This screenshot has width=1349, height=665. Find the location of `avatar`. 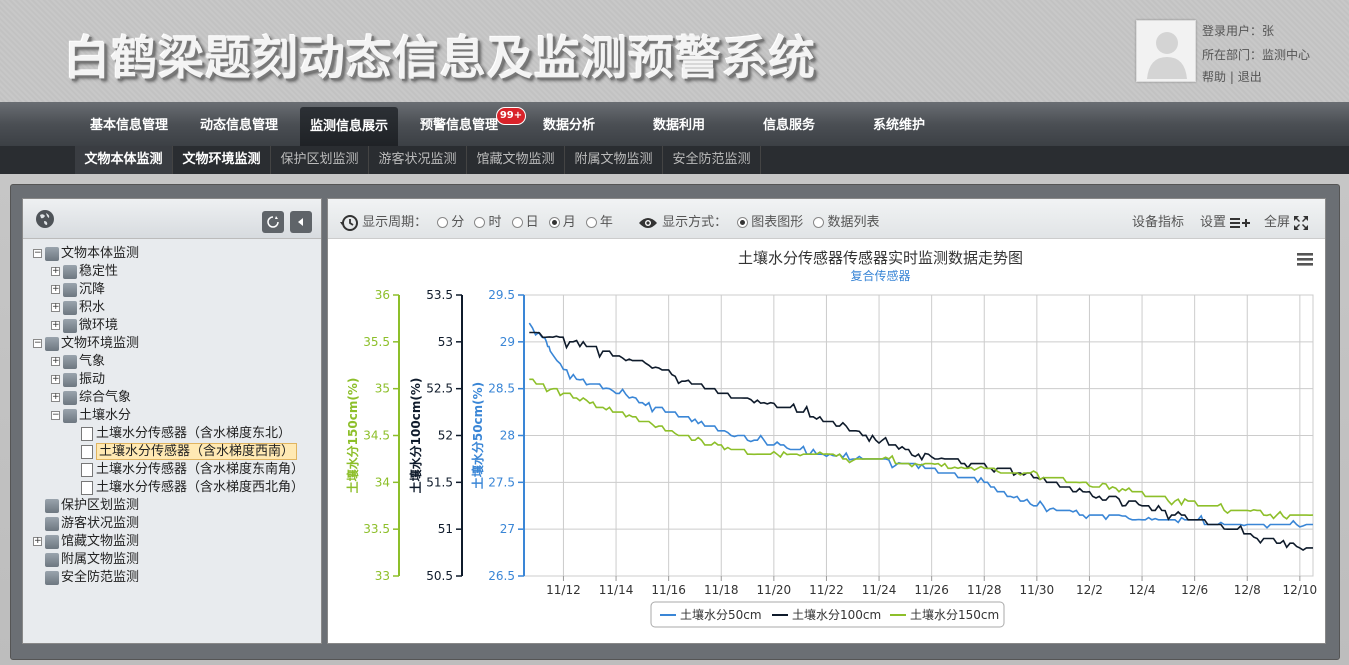

avatar is located at coordinates (1166, 51).